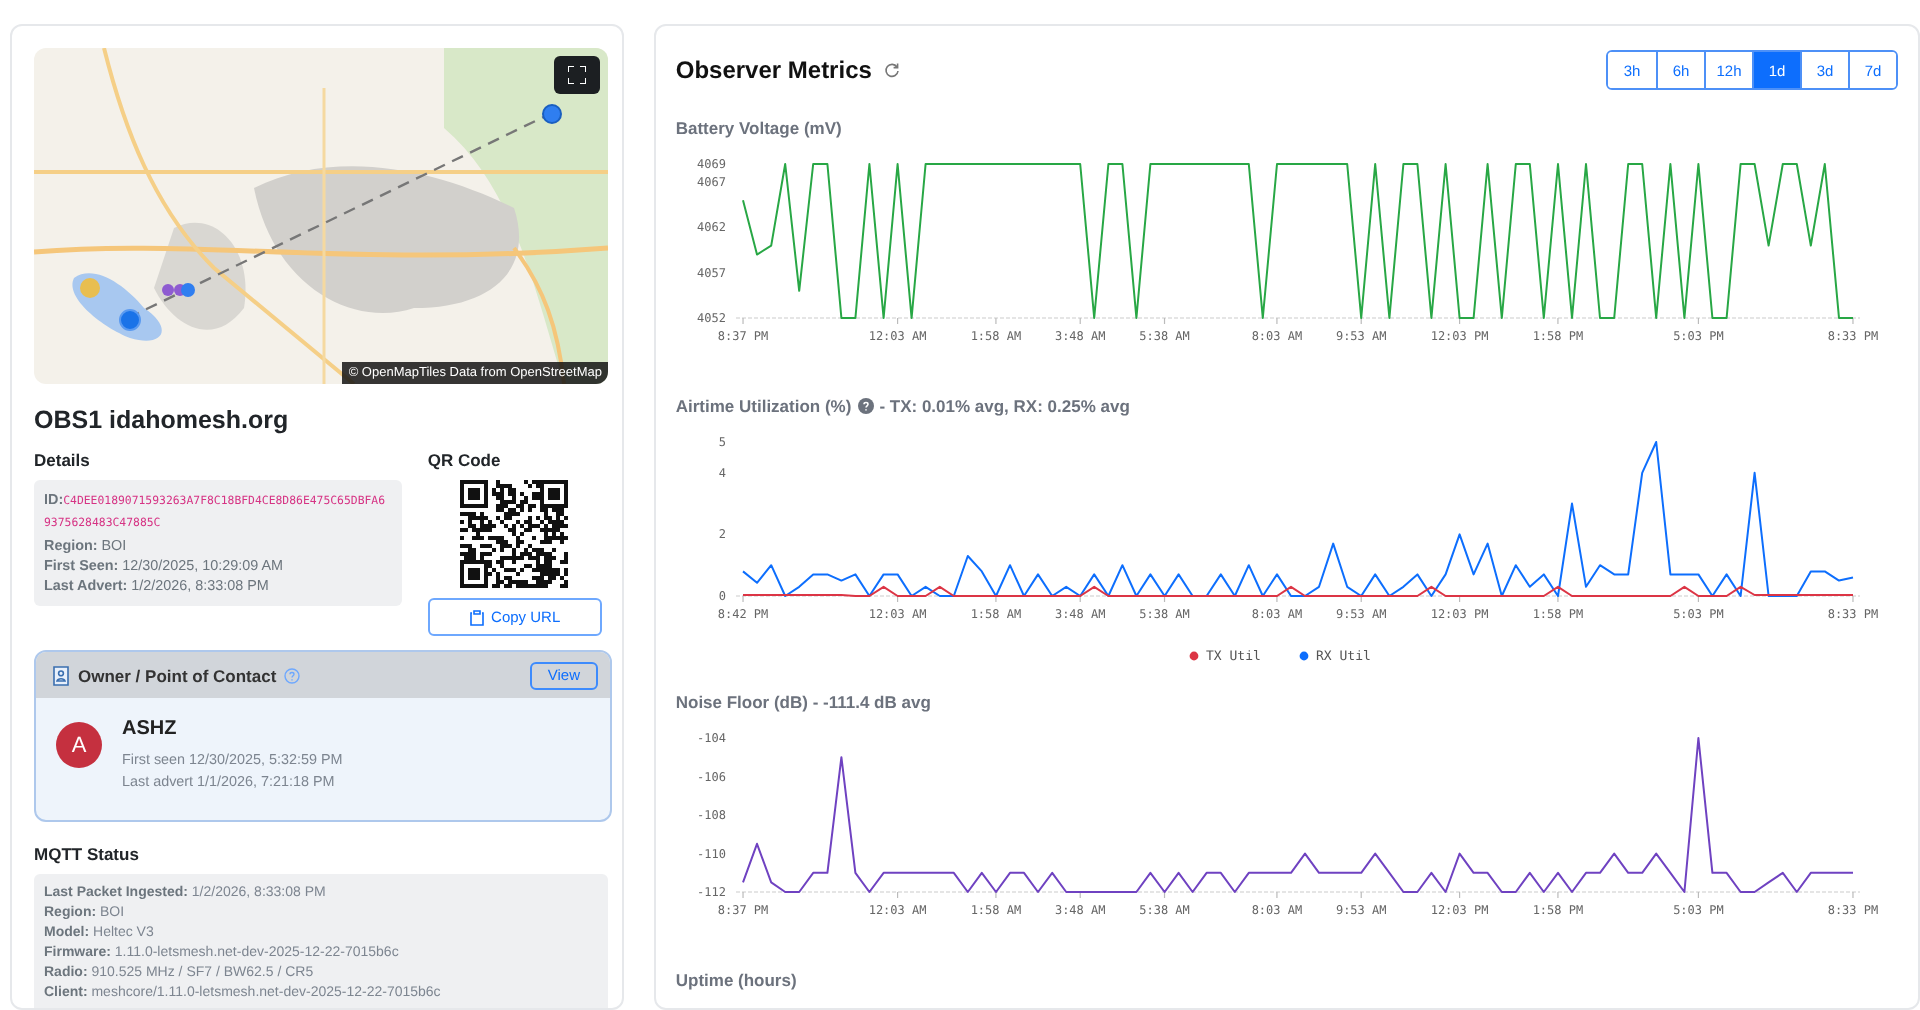  Describe the element at coordinates (773, 70) in the screenshot. I see `panel-title: Observer Metrics` at that location.